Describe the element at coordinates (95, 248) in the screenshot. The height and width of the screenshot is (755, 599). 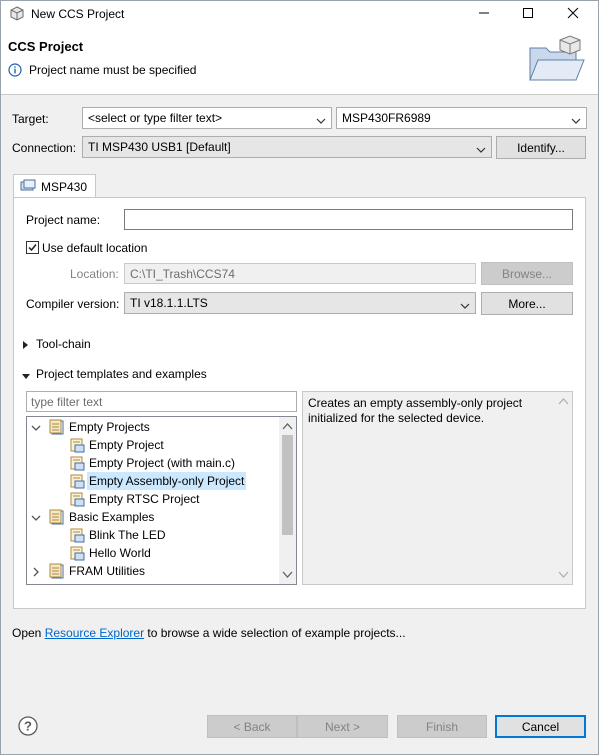
I see `use-default-location-label: Use default location` at that location.